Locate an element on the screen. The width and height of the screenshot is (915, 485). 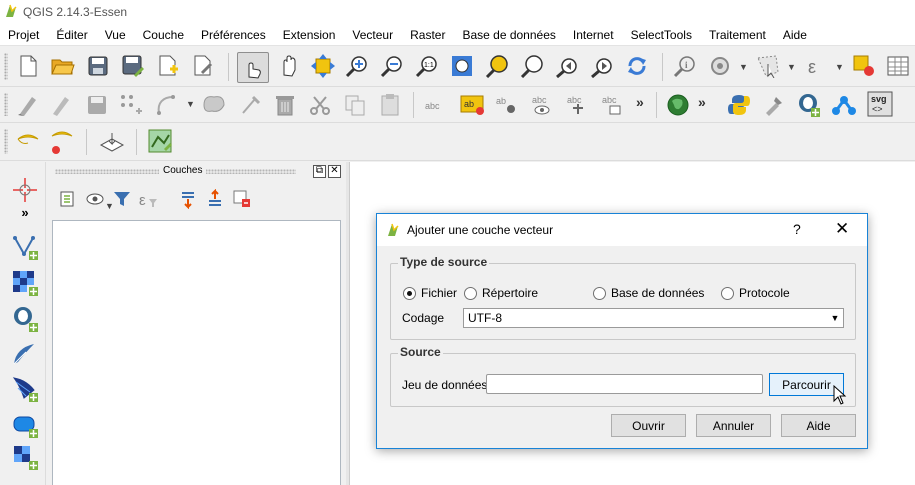
postgis-icon is located at coordinates (809, 105).